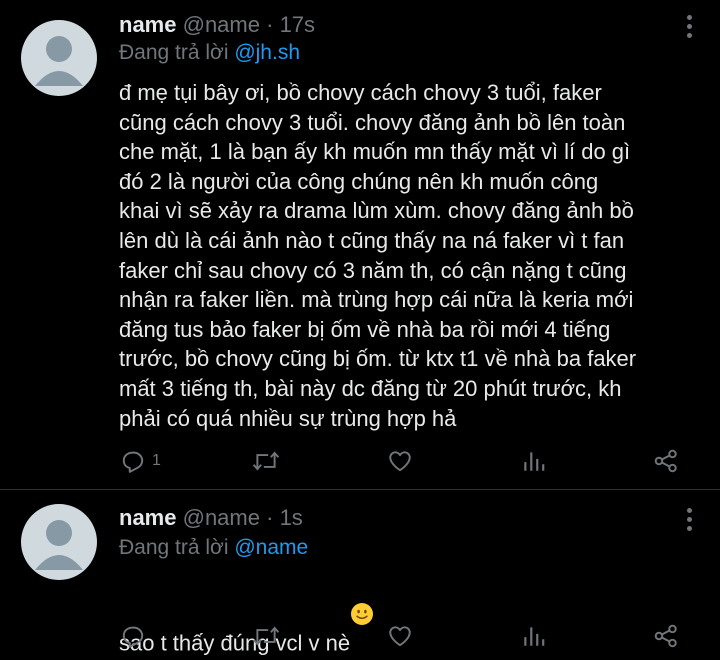 The width and height of the screenshot is (720, 660). Describe the element at coordinates (291, 517) in the screenshot. I see `timestamp: 1s` at that location.